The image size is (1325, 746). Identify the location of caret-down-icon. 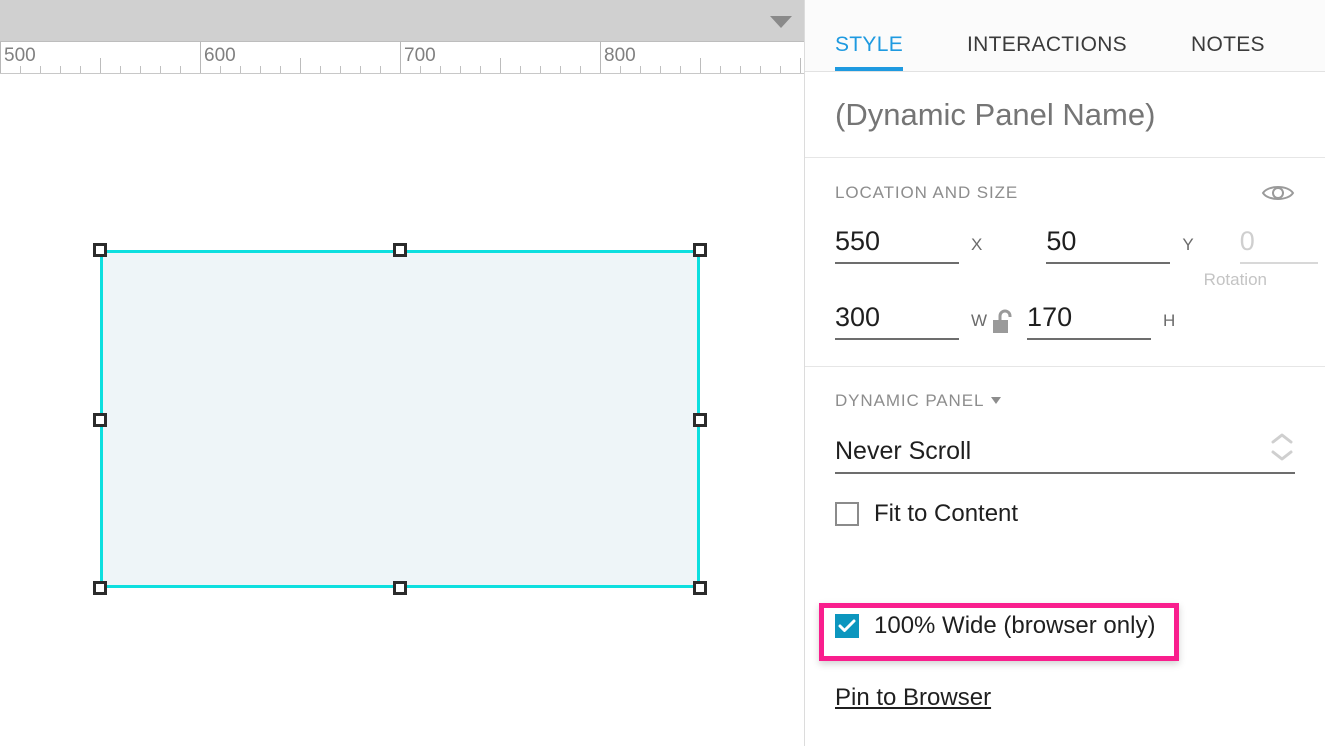
(996, 400).